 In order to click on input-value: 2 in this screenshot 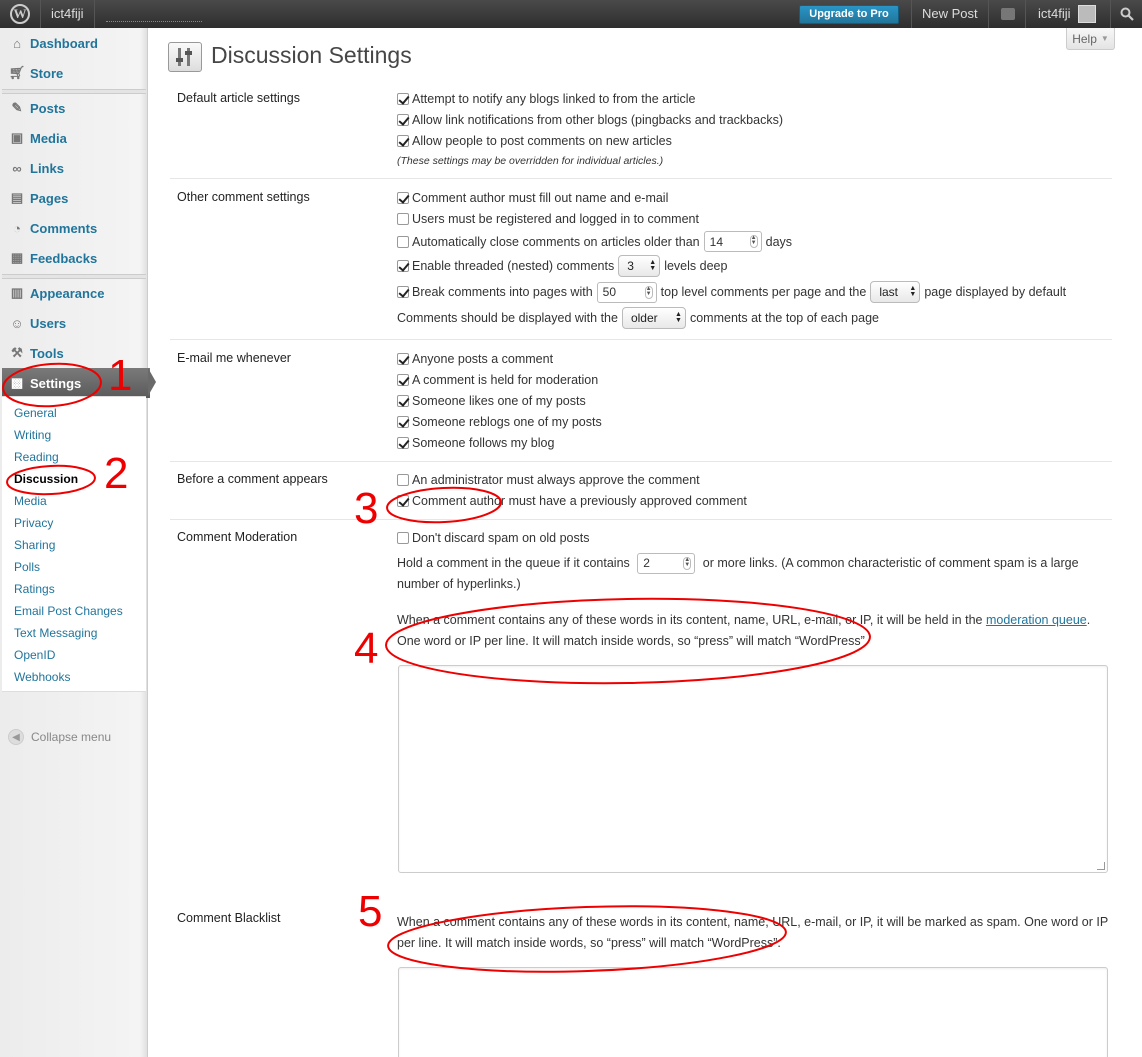, I will do `click(646, 563)`.